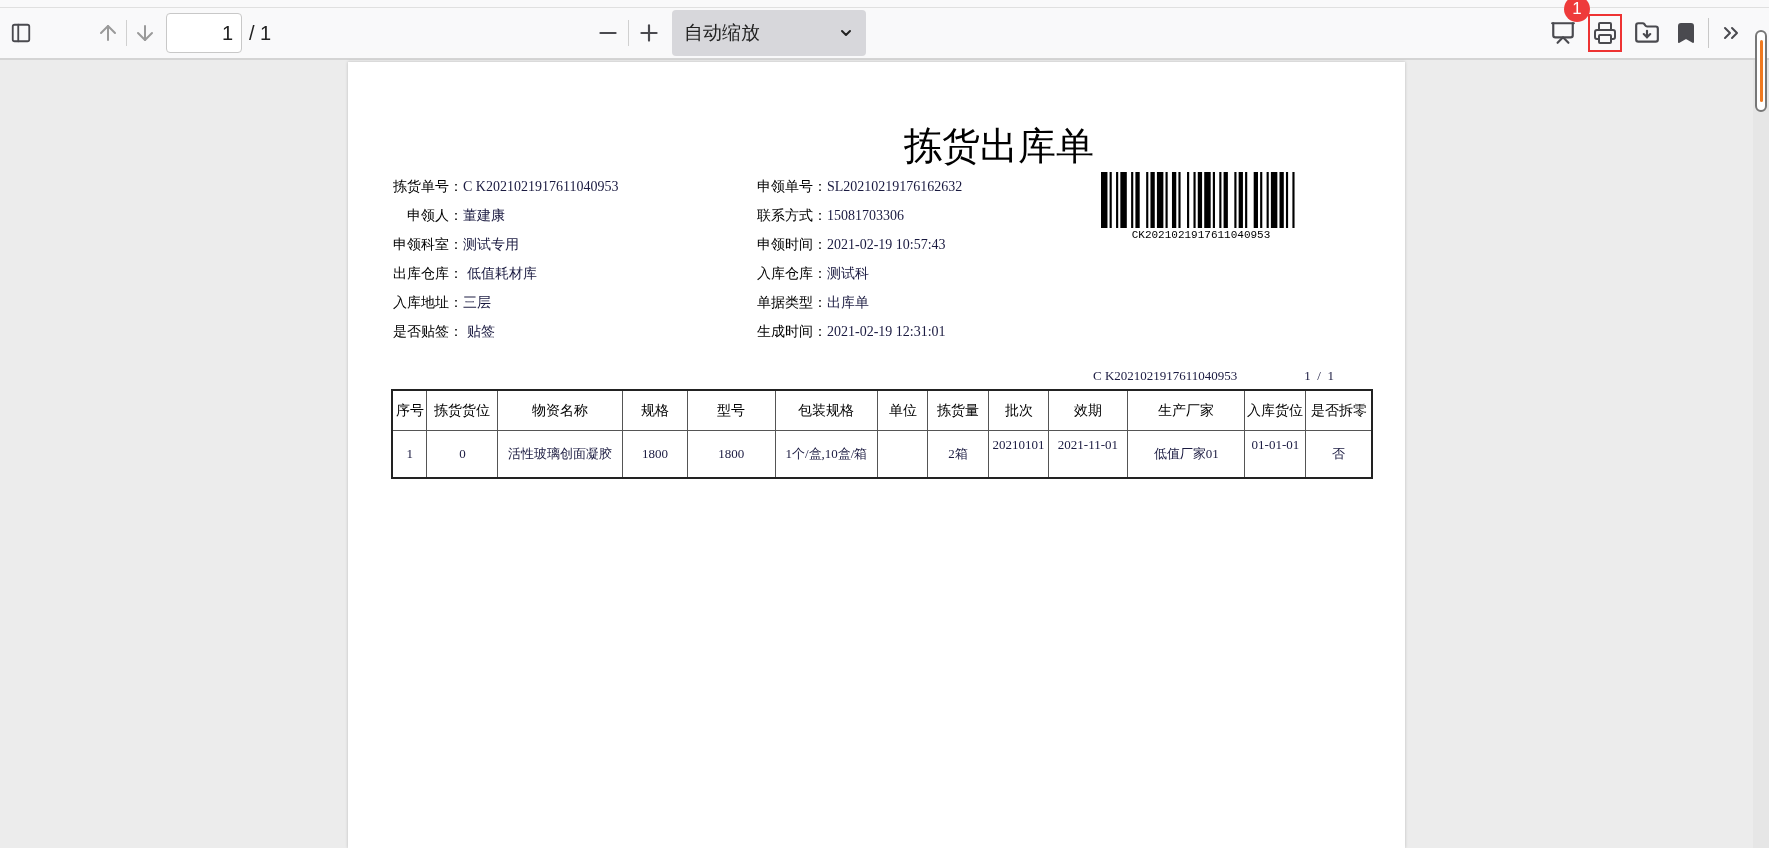 This screenshot has height=848, width=1769. What do you see at coordinates (958, 410) in the screenshot?
I see `column-header: 拣货量` at bounding box center [958, 410].